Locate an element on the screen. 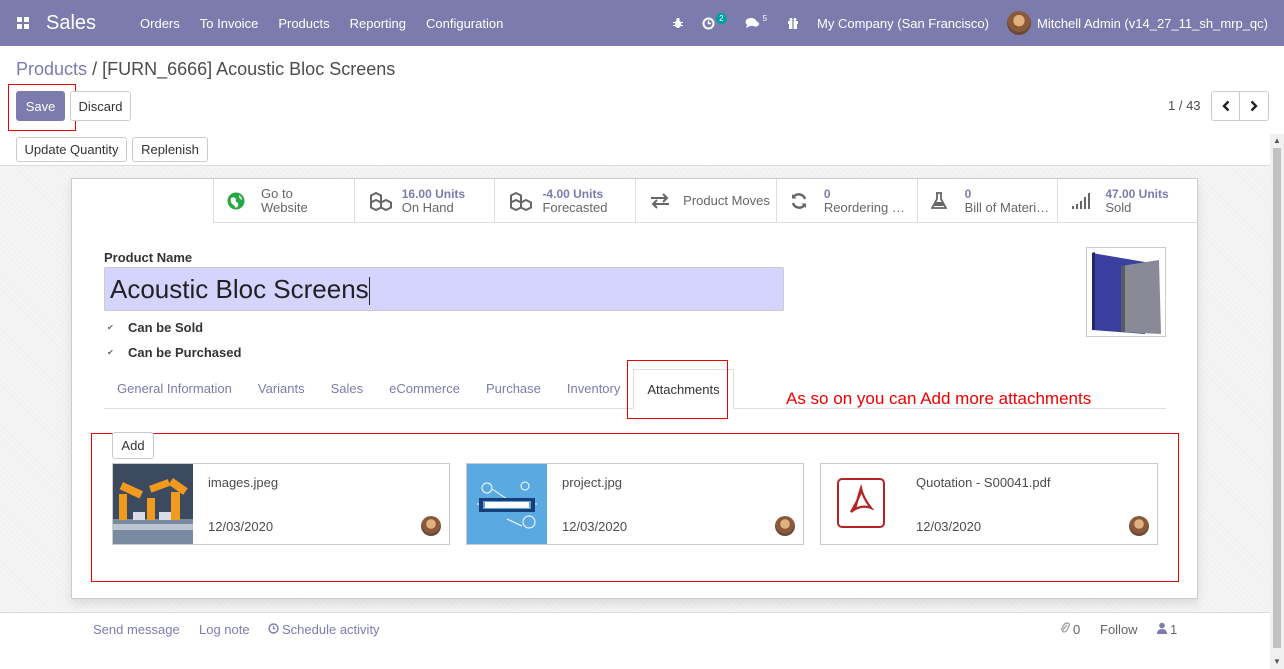  log-note-button: Log note is located at coordinates (224, 629).